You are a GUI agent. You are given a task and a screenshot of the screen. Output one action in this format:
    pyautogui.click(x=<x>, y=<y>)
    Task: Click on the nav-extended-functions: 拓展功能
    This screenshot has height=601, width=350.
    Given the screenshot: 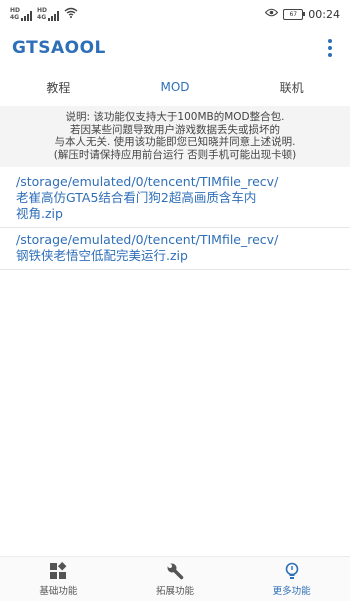 What is the action you would take?
    pyautogui.click(x=175, y=579)
    